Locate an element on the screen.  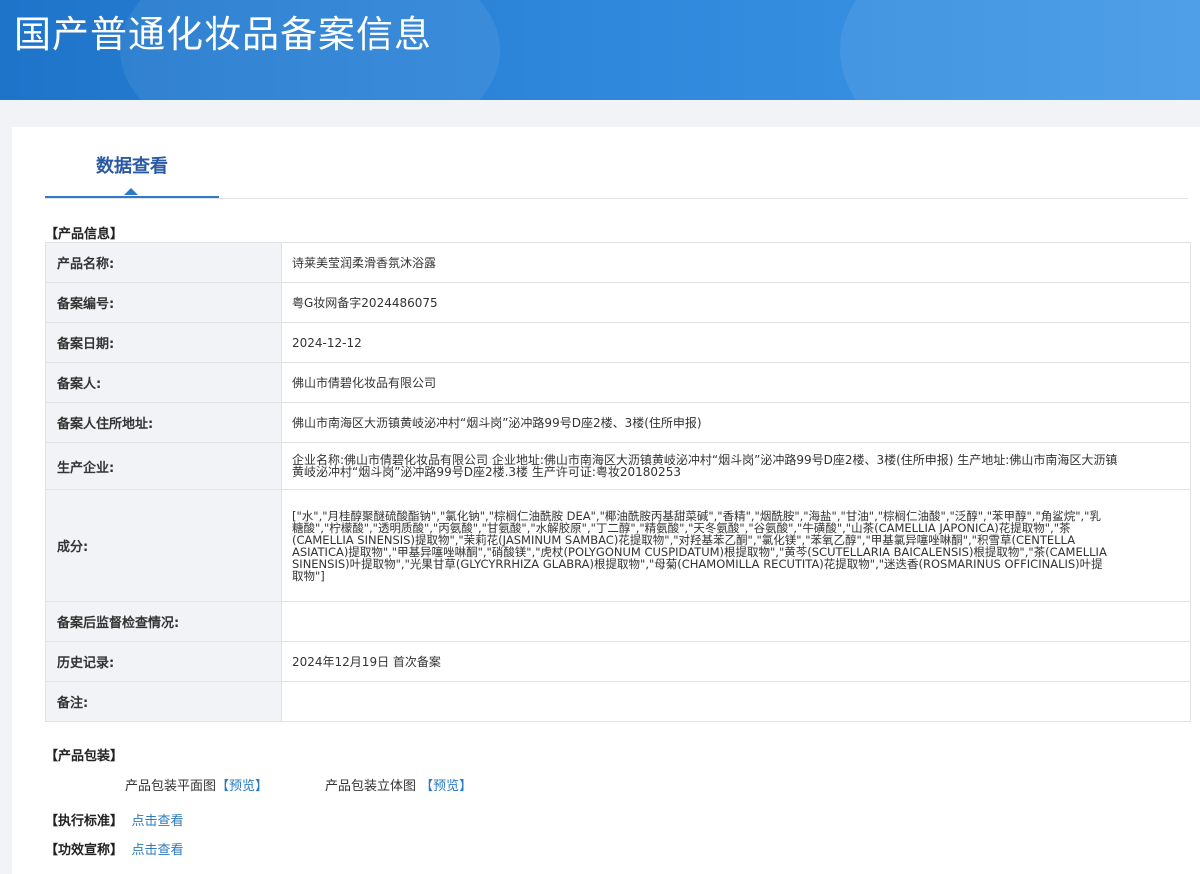
label-registrant: 备案人: is located at coordinates (163, 382).